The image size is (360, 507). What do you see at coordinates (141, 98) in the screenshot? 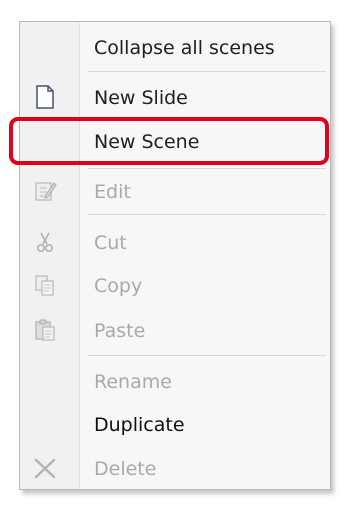
I see `menu-item-label: New Slide` at bounding box center [141, 98].